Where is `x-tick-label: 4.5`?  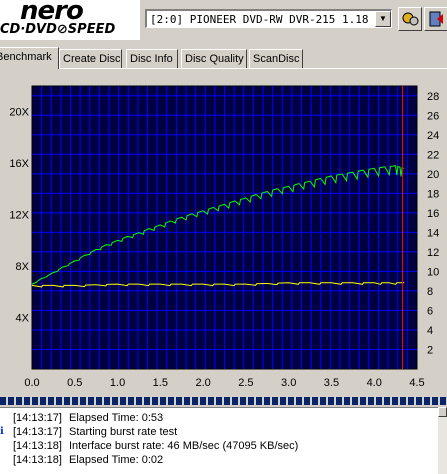
x-tick-label: 4.5 is located at coordinates (416, 383).